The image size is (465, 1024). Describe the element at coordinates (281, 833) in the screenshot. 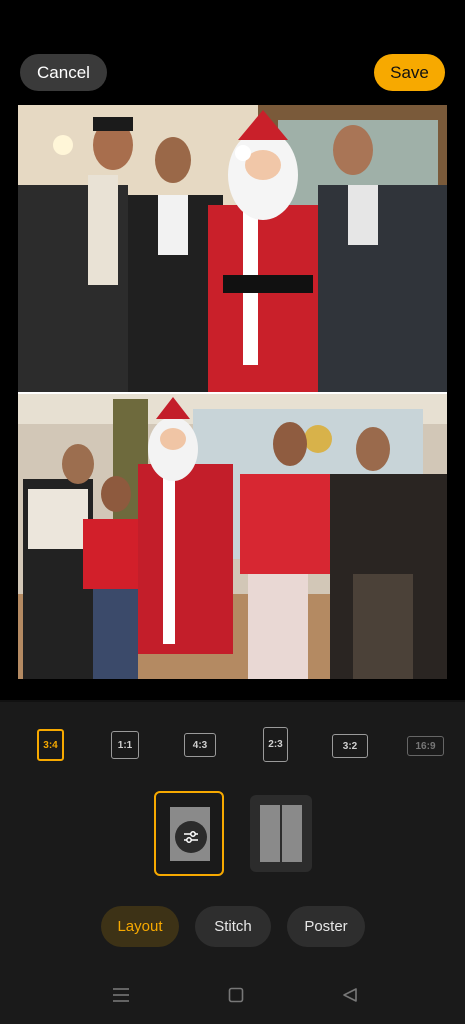

I see `template-two-columns` at that location.